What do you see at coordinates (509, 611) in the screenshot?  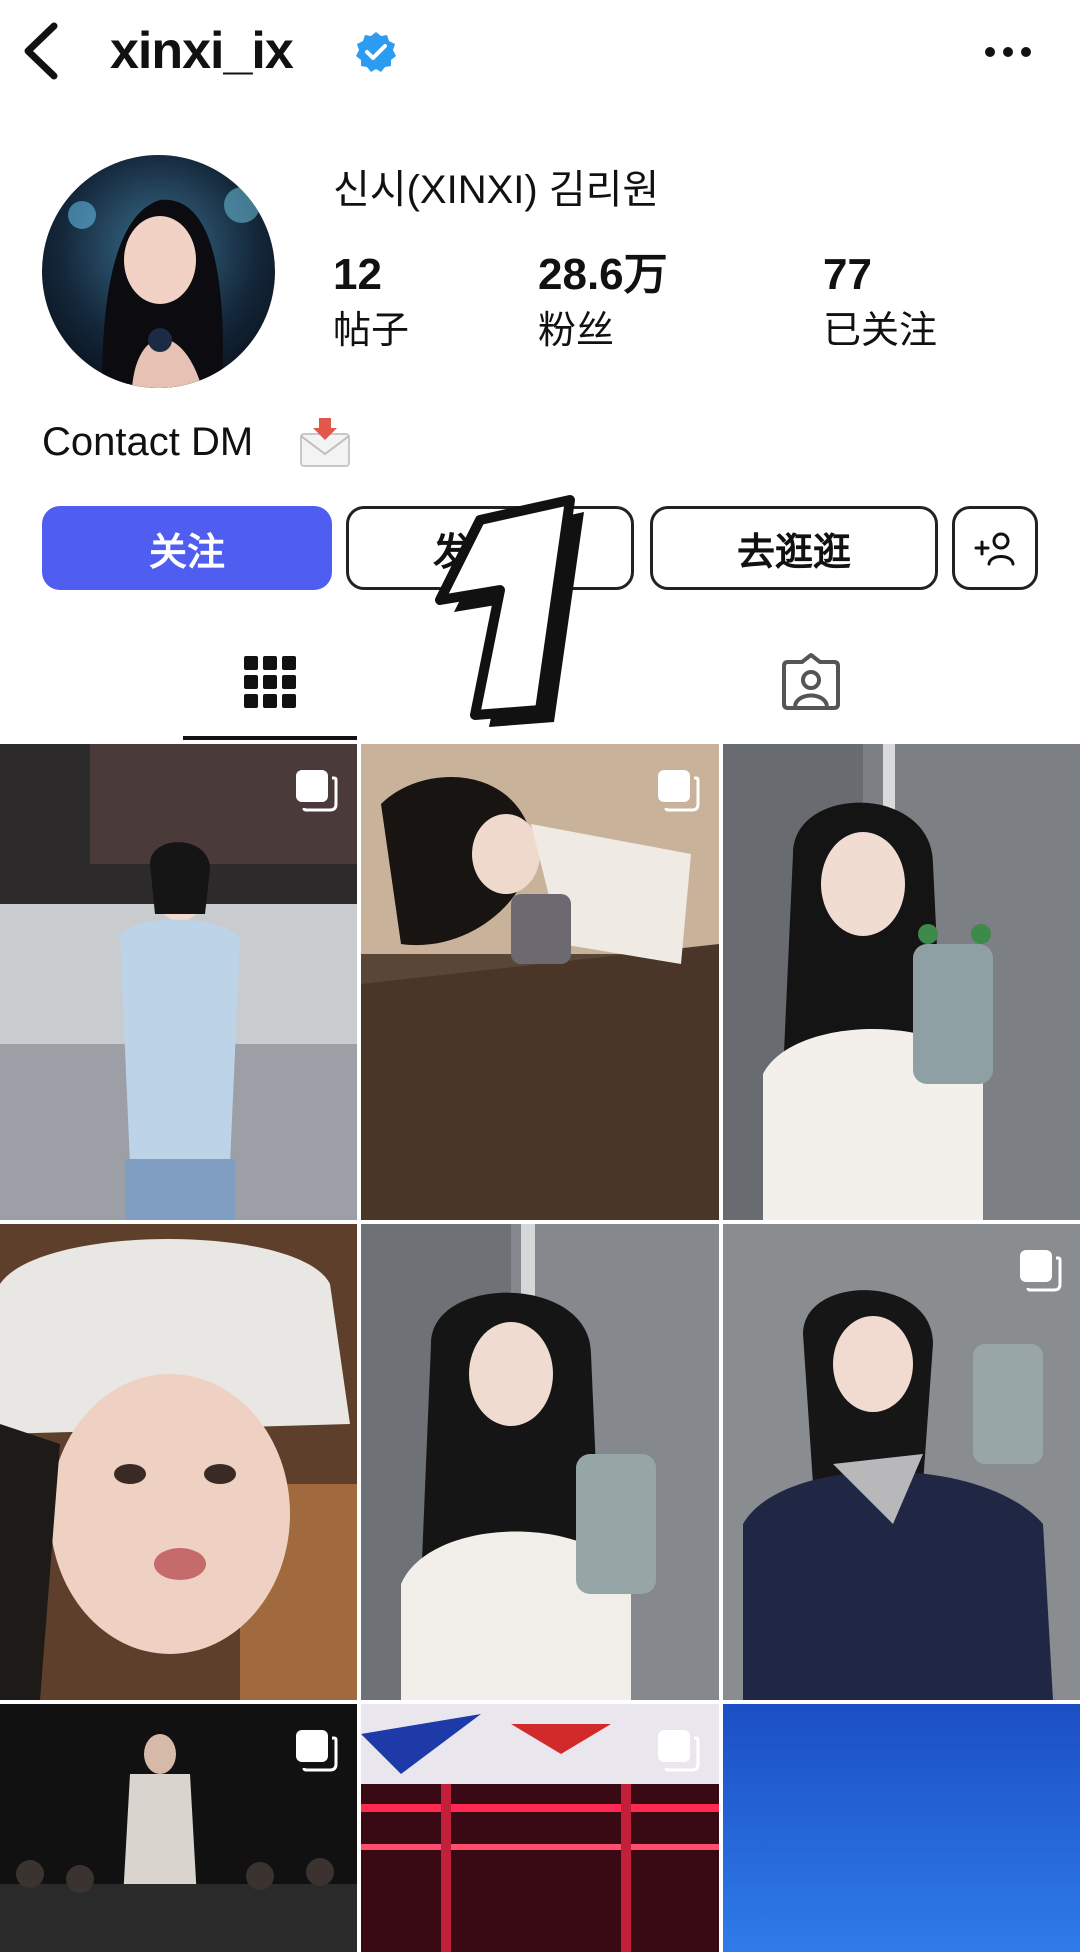 I see `number-one-sticker: 1` at bounding box center [509, 611].